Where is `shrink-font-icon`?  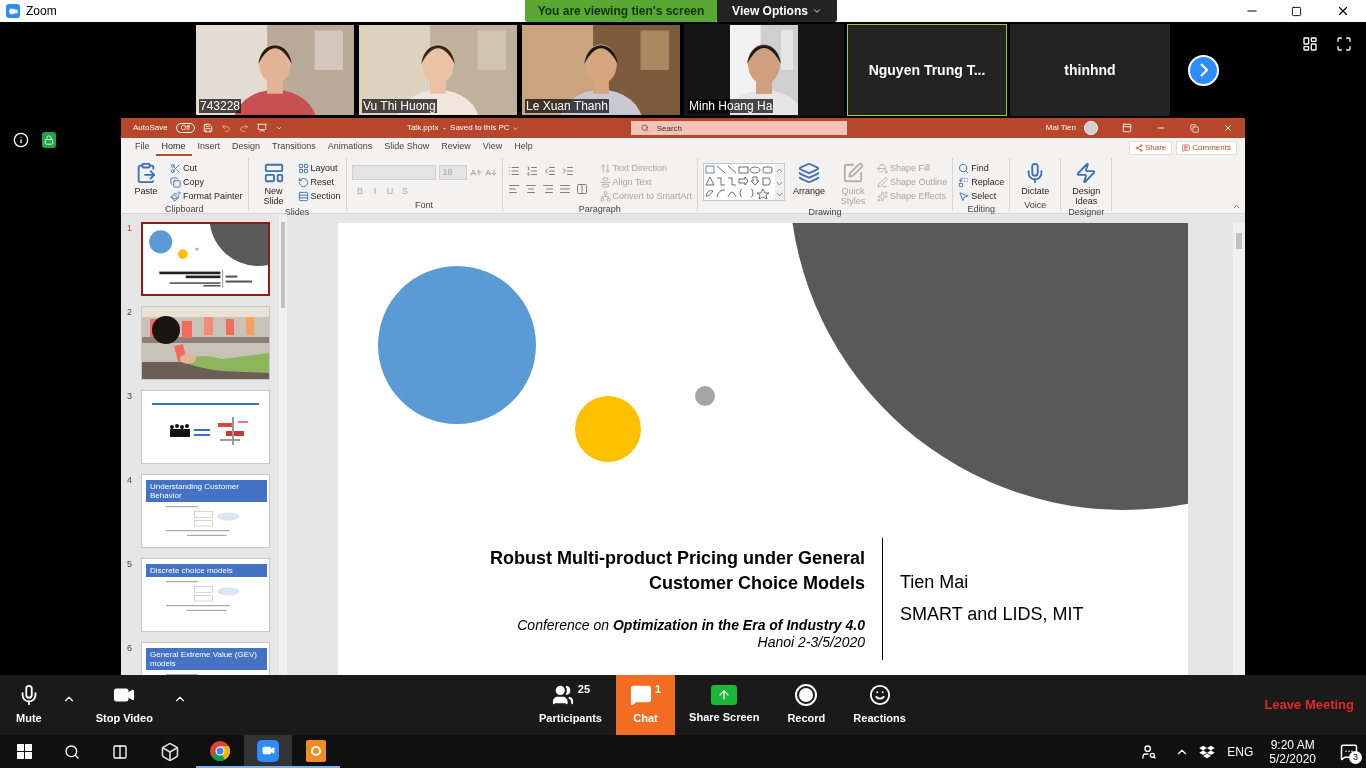 shrink-font-icon is located at coordinates (490, 172).